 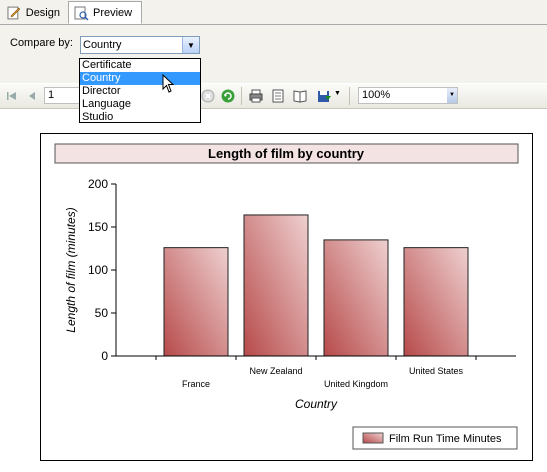 What do you see at coordinates (81, 13) in the screenshot?
I see `preview-icon` at bounding box center [81, 13].